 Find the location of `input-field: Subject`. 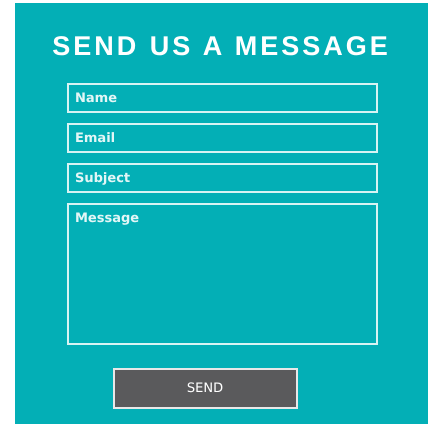

input-field: Subject is located at coordinates (222, 178).